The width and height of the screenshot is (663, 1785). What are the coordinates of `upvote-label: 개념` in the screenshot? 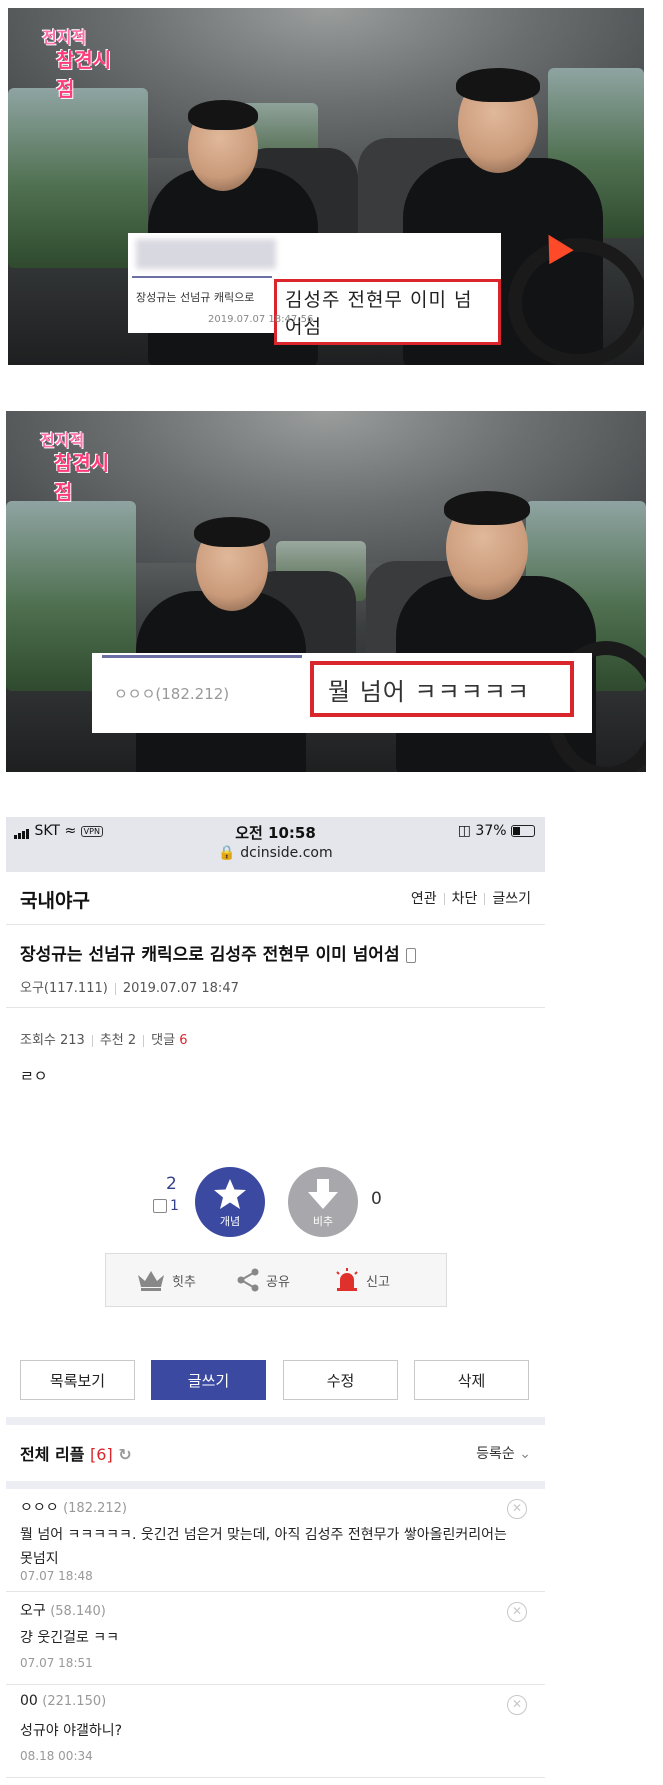 It's located at (230, 1221).